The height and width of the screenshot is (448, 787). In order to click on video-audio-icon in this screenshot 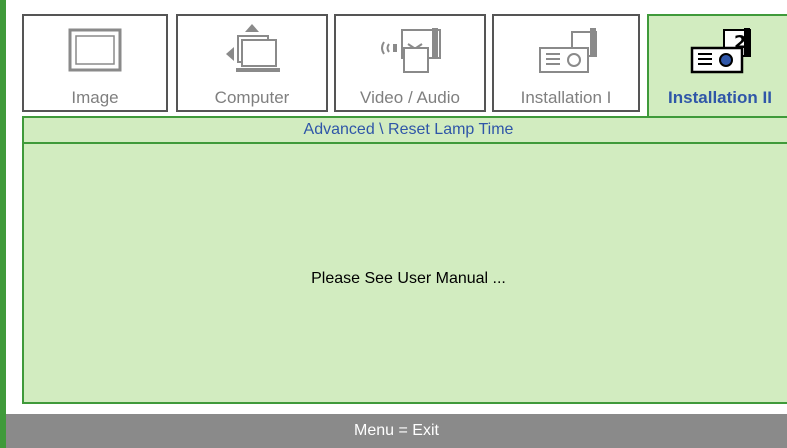, I will do `click(410, 51)`.